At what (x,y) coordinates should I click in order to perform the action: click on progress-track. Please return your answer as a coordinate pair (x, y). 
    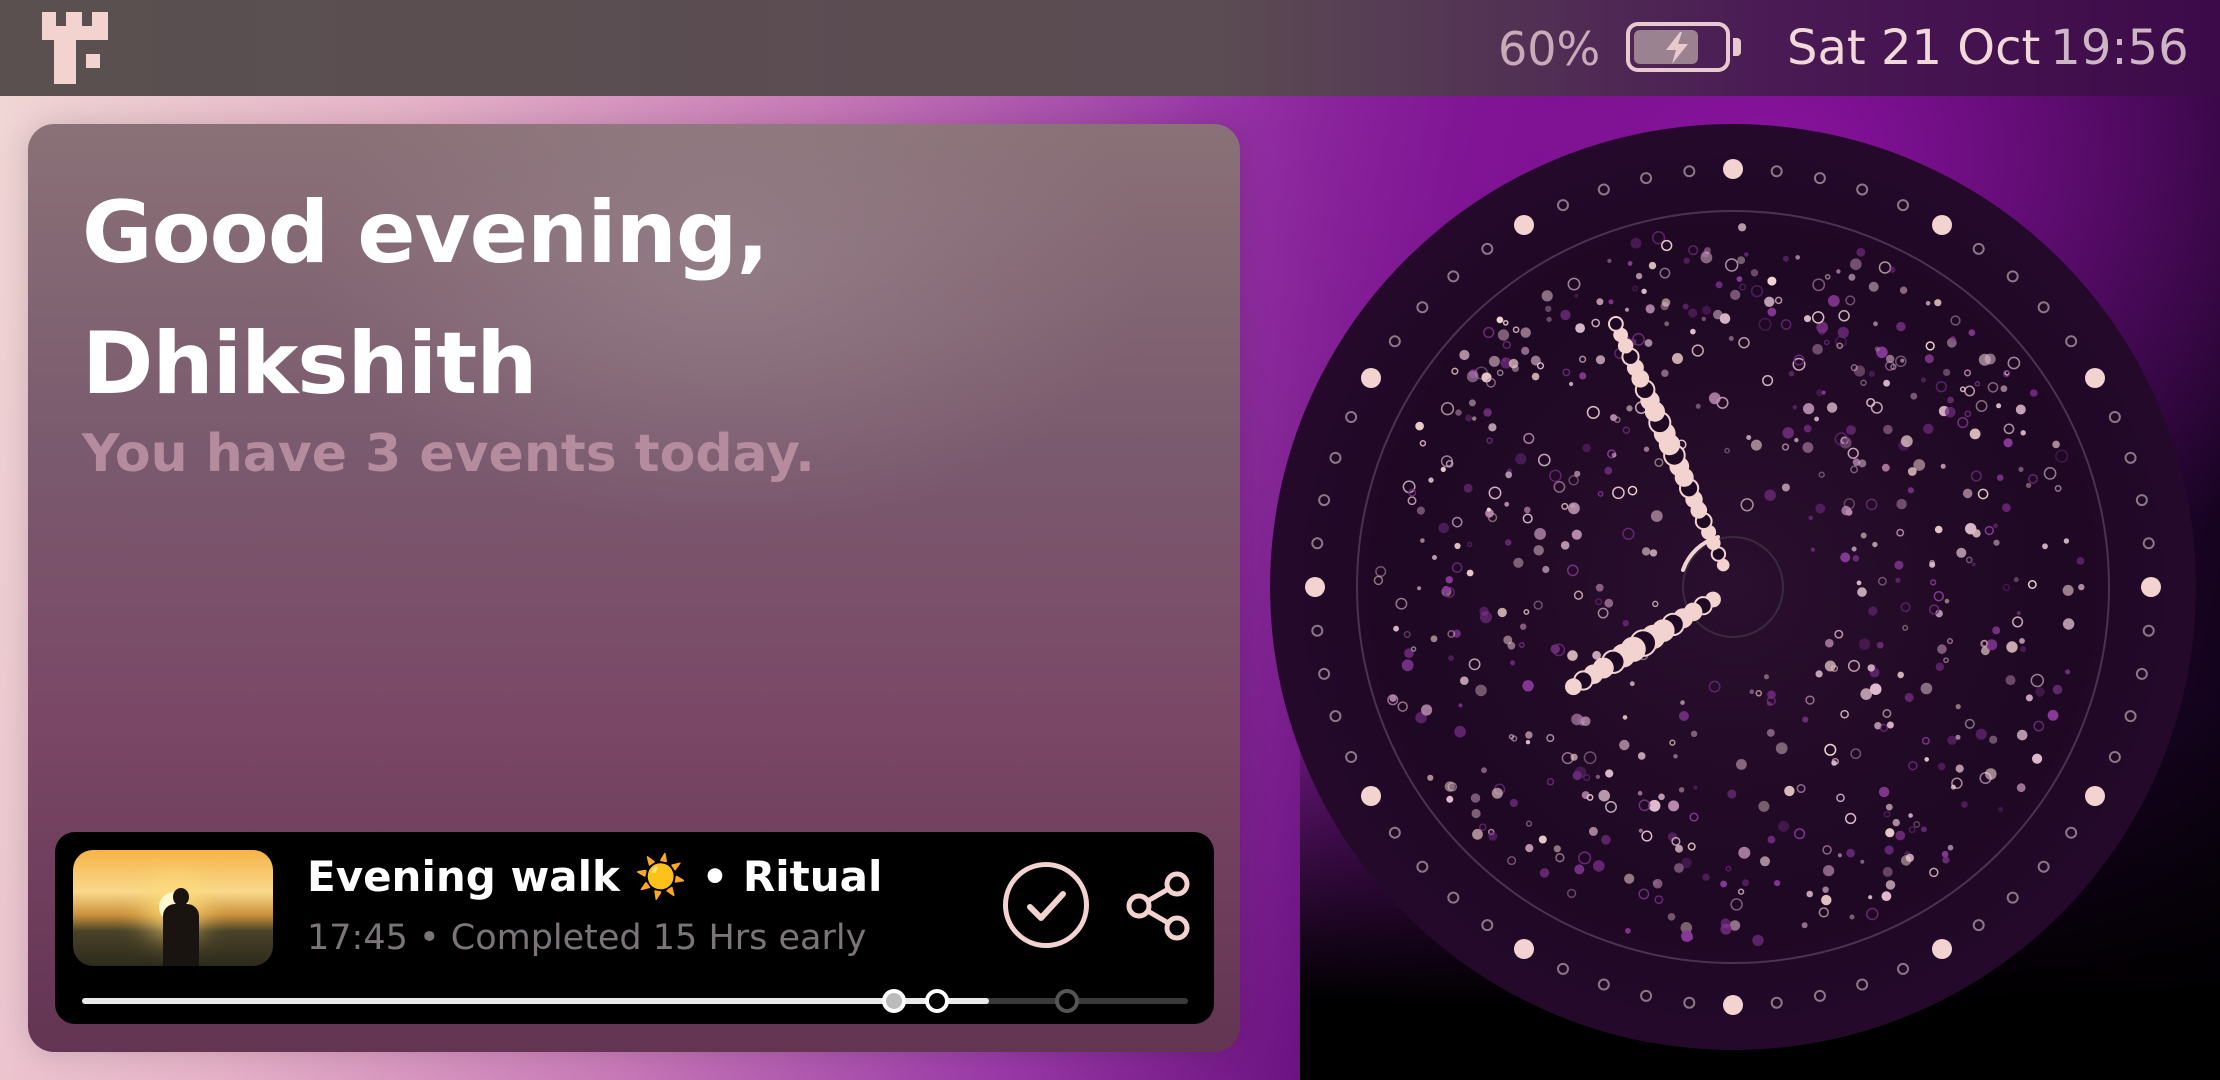
    Looking at the image, I should click on (635, 1001).